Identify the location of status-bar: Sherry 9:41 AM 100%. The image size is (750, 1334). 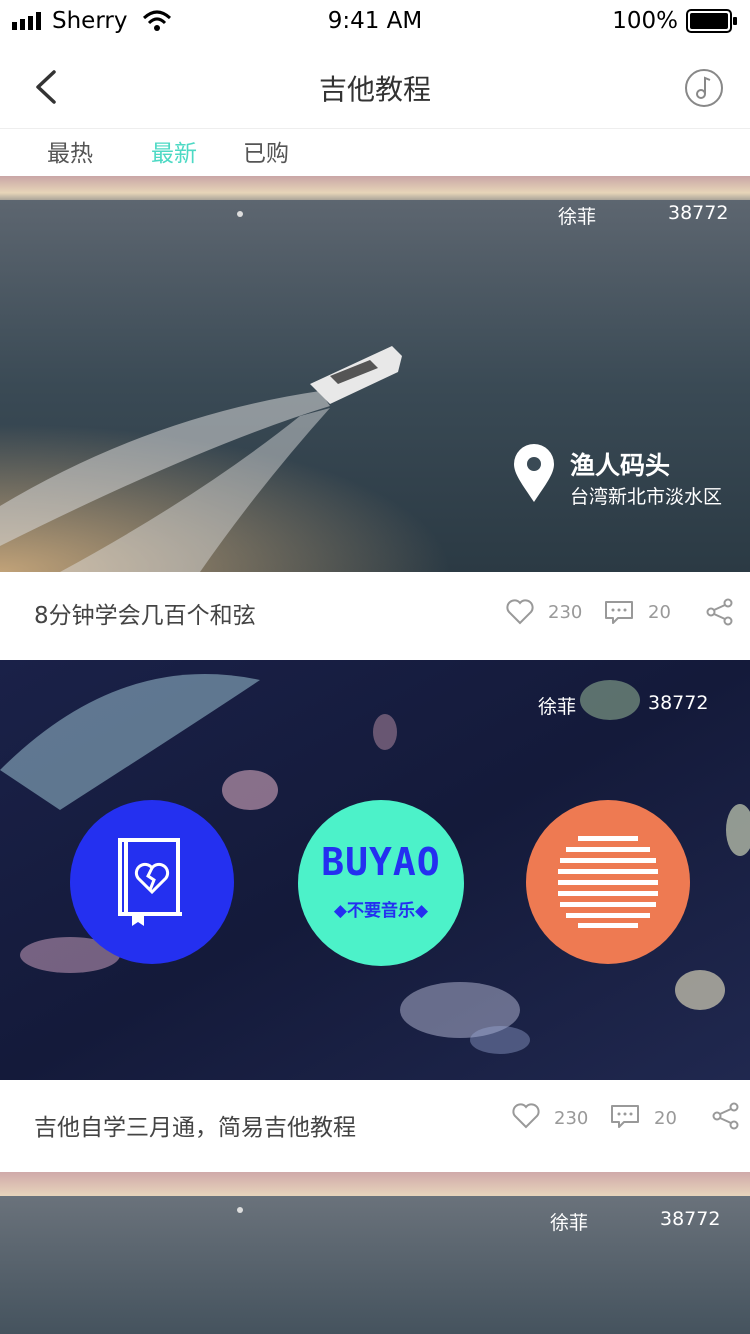
(375, 22).